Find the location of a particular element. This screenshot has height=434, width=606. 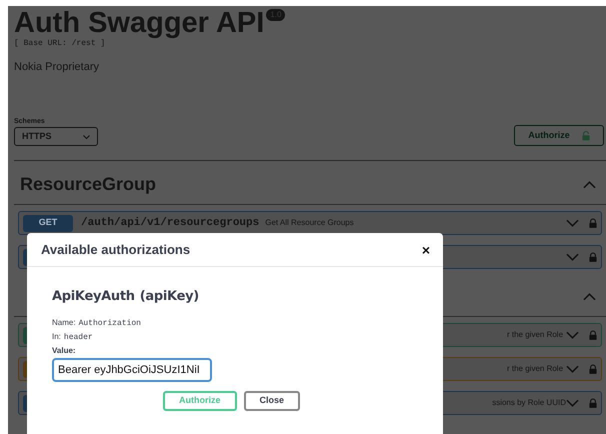

api-title: Auth Swagger API is located at coordinates (139, 23).